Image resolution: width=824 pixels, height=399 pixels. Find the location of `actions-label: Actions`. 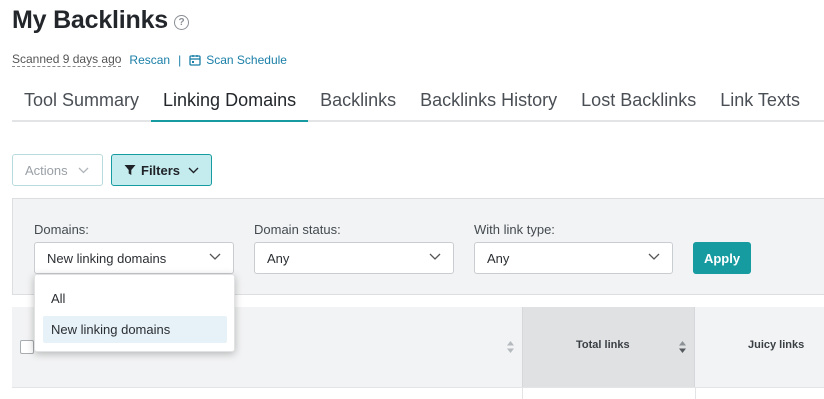

actions-label: Actions is located at coordinates (46, 170).